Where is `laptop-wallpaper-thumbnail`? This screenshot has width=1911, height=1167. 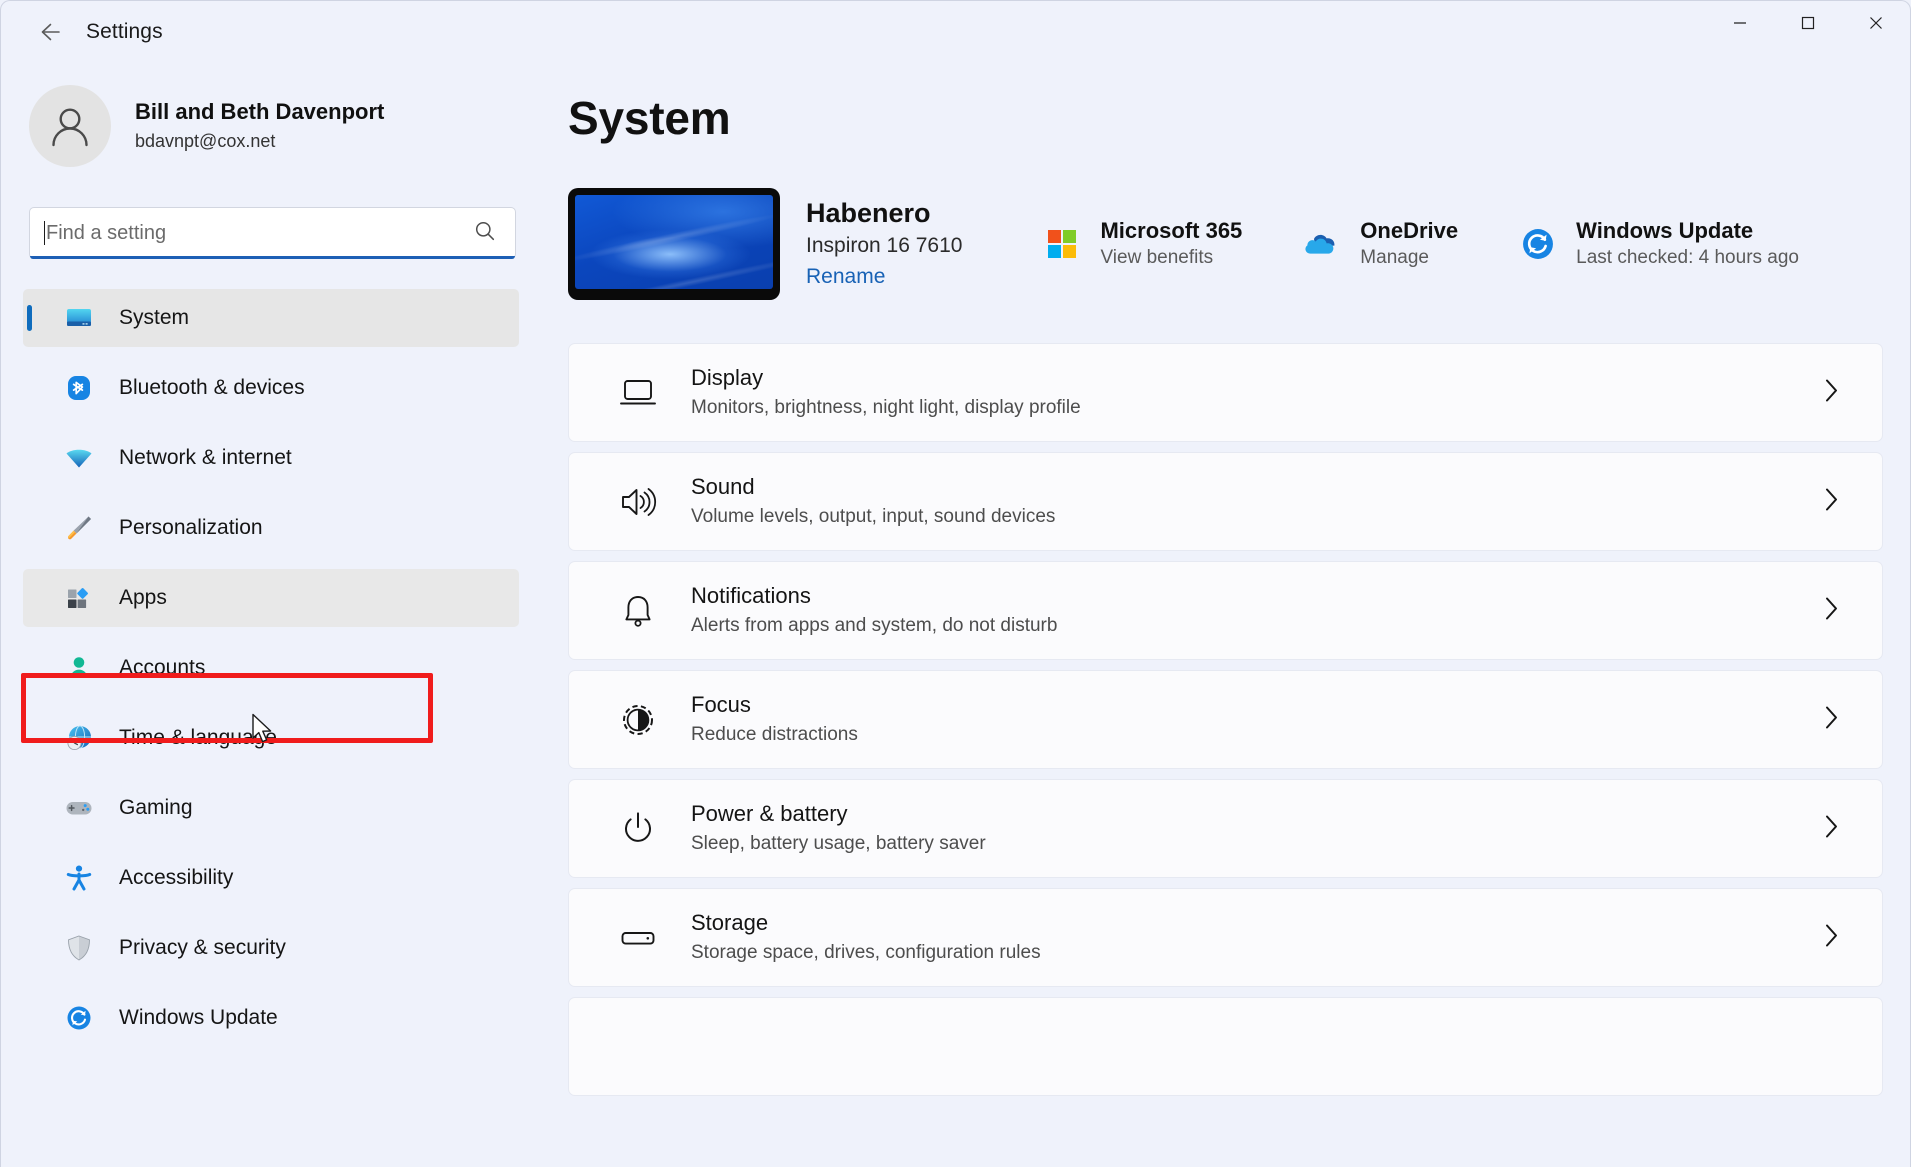
laptop-wallpaper-thumbnail is located at coordinates (674, 244).